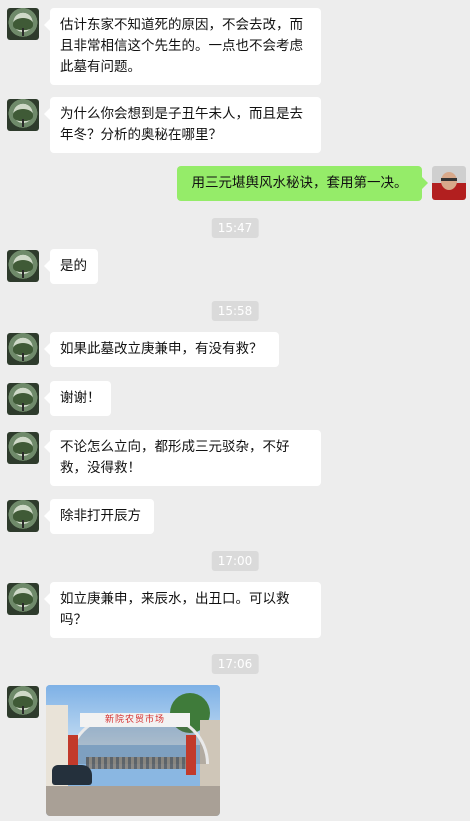 Image resolution: width=470 pixels, height=821 pixels. I want to click on avatar-self, so click(449, 183).